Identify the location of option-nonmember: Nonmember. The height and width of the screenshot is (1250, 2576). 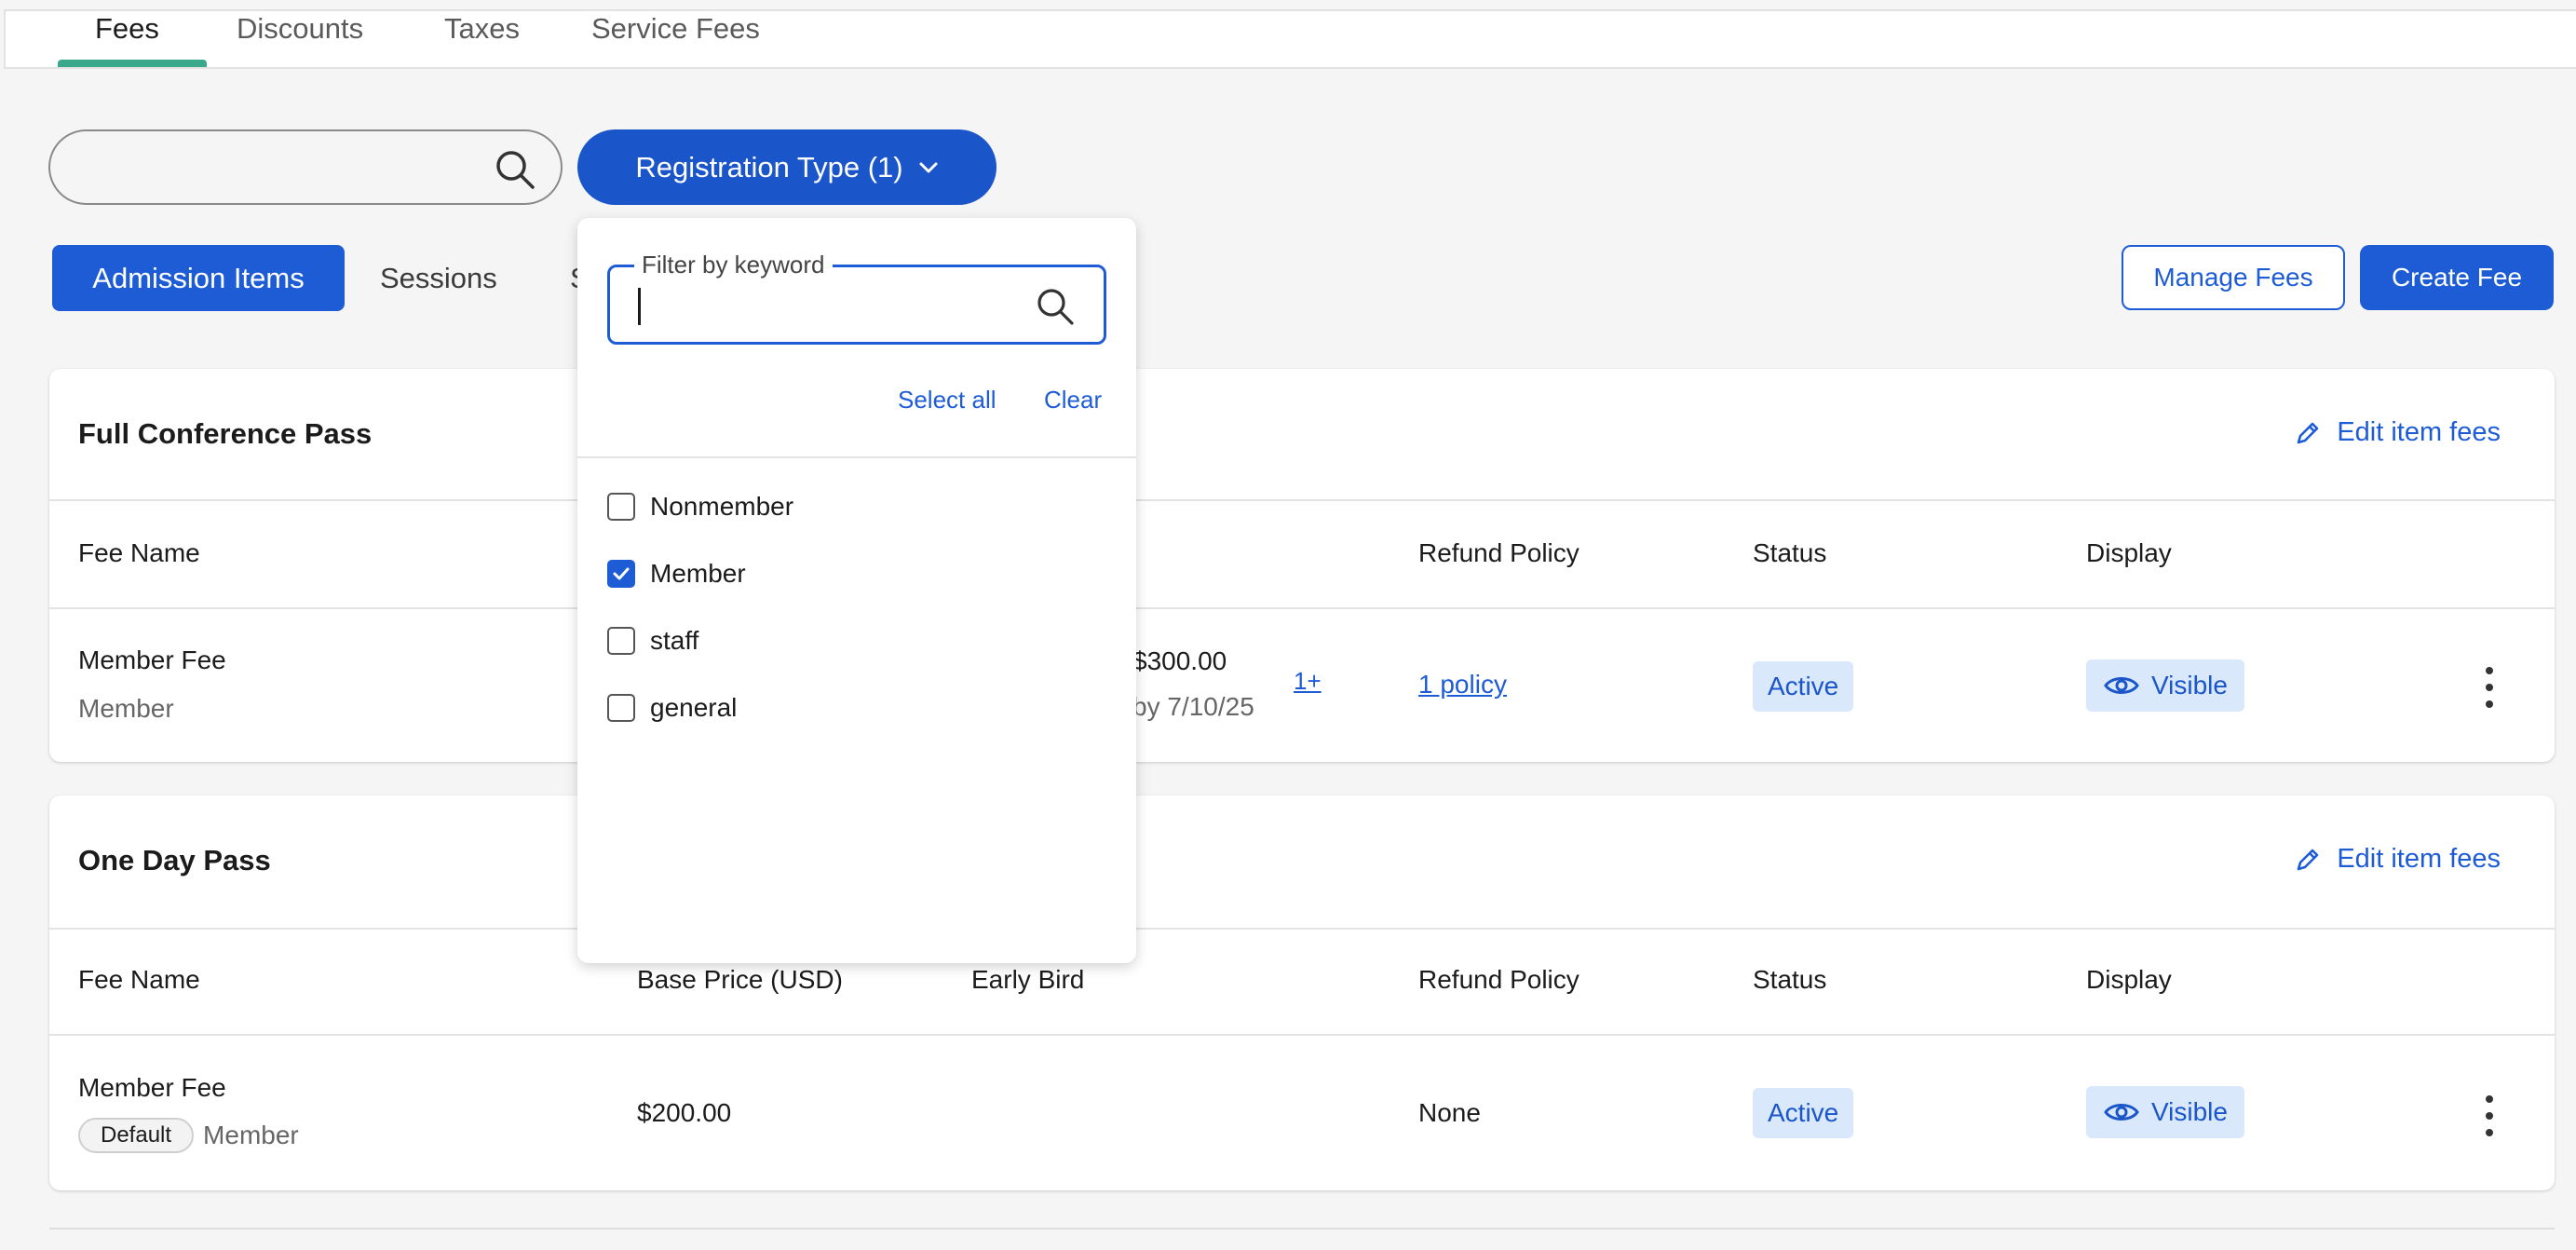
(700, 506).